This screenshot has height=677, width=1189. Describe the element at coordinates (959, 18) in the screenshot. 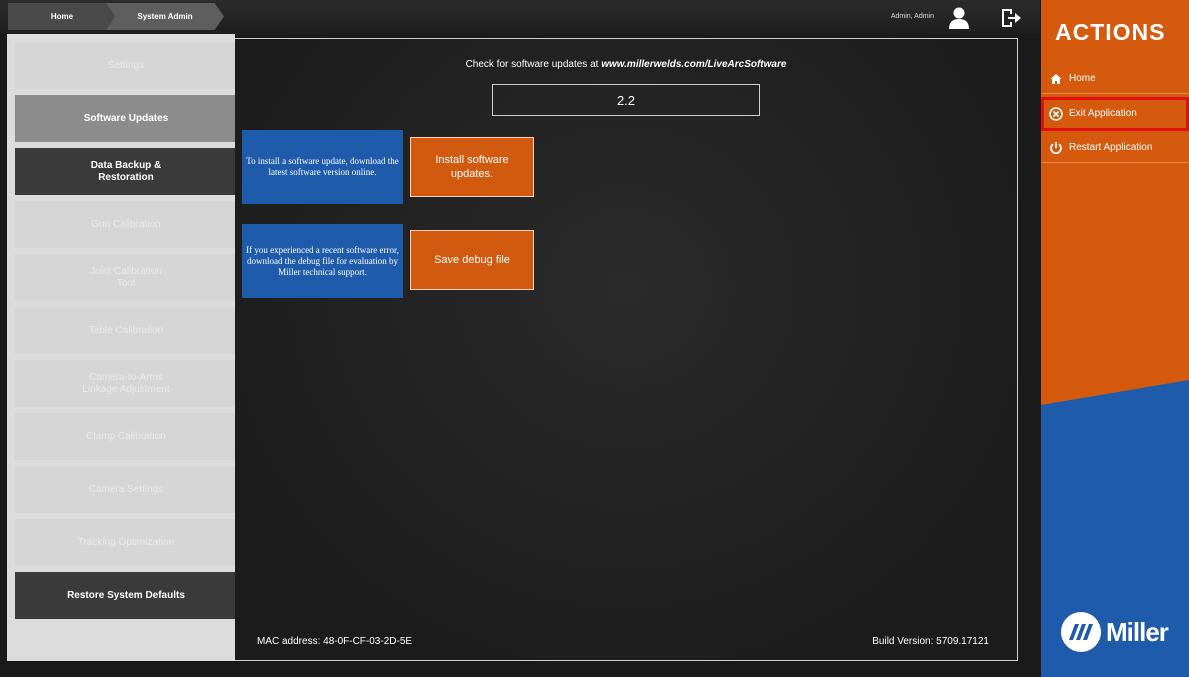

I see `user-icon` at that location.